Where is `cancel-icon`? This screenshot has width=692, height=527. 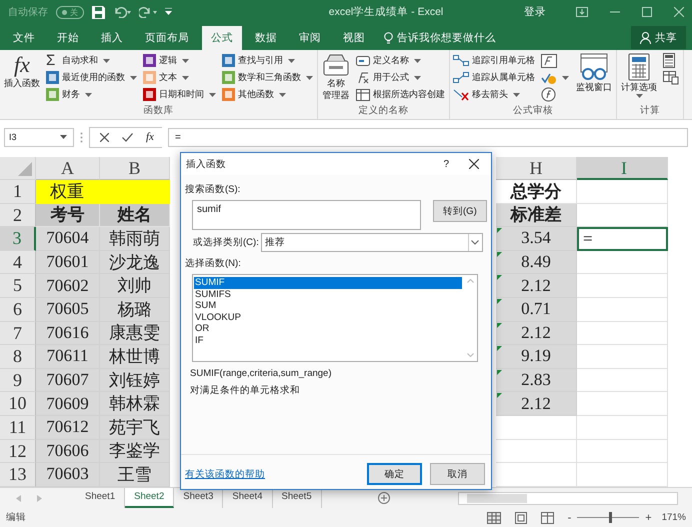 cancel-icon is located at coordinates (104, 137).